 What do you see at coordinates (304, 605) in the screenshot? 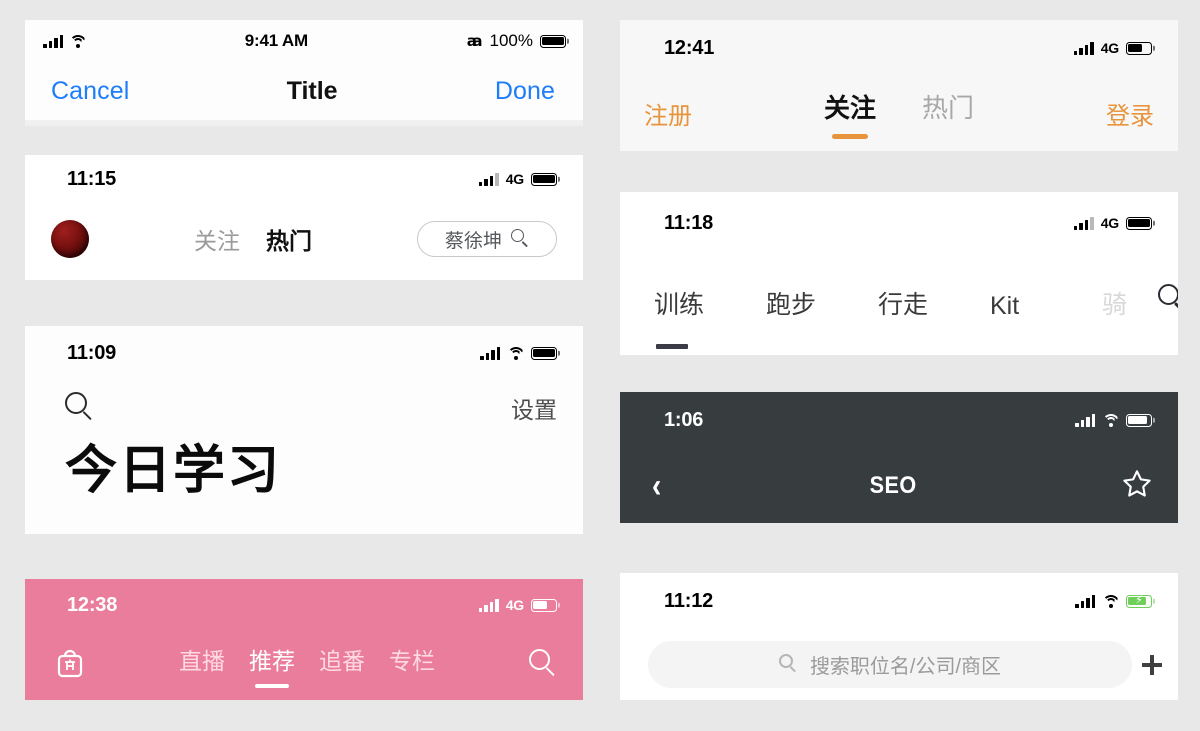
I see `status-bar: 12:38 4G` at bounding box center [304, 605].